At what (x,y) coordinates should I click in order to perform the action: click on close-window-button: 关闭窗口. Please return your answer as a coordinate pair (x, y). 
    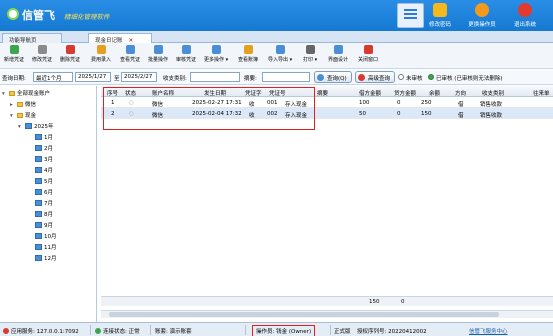
    Looking at the image, I should click on (368, 54).